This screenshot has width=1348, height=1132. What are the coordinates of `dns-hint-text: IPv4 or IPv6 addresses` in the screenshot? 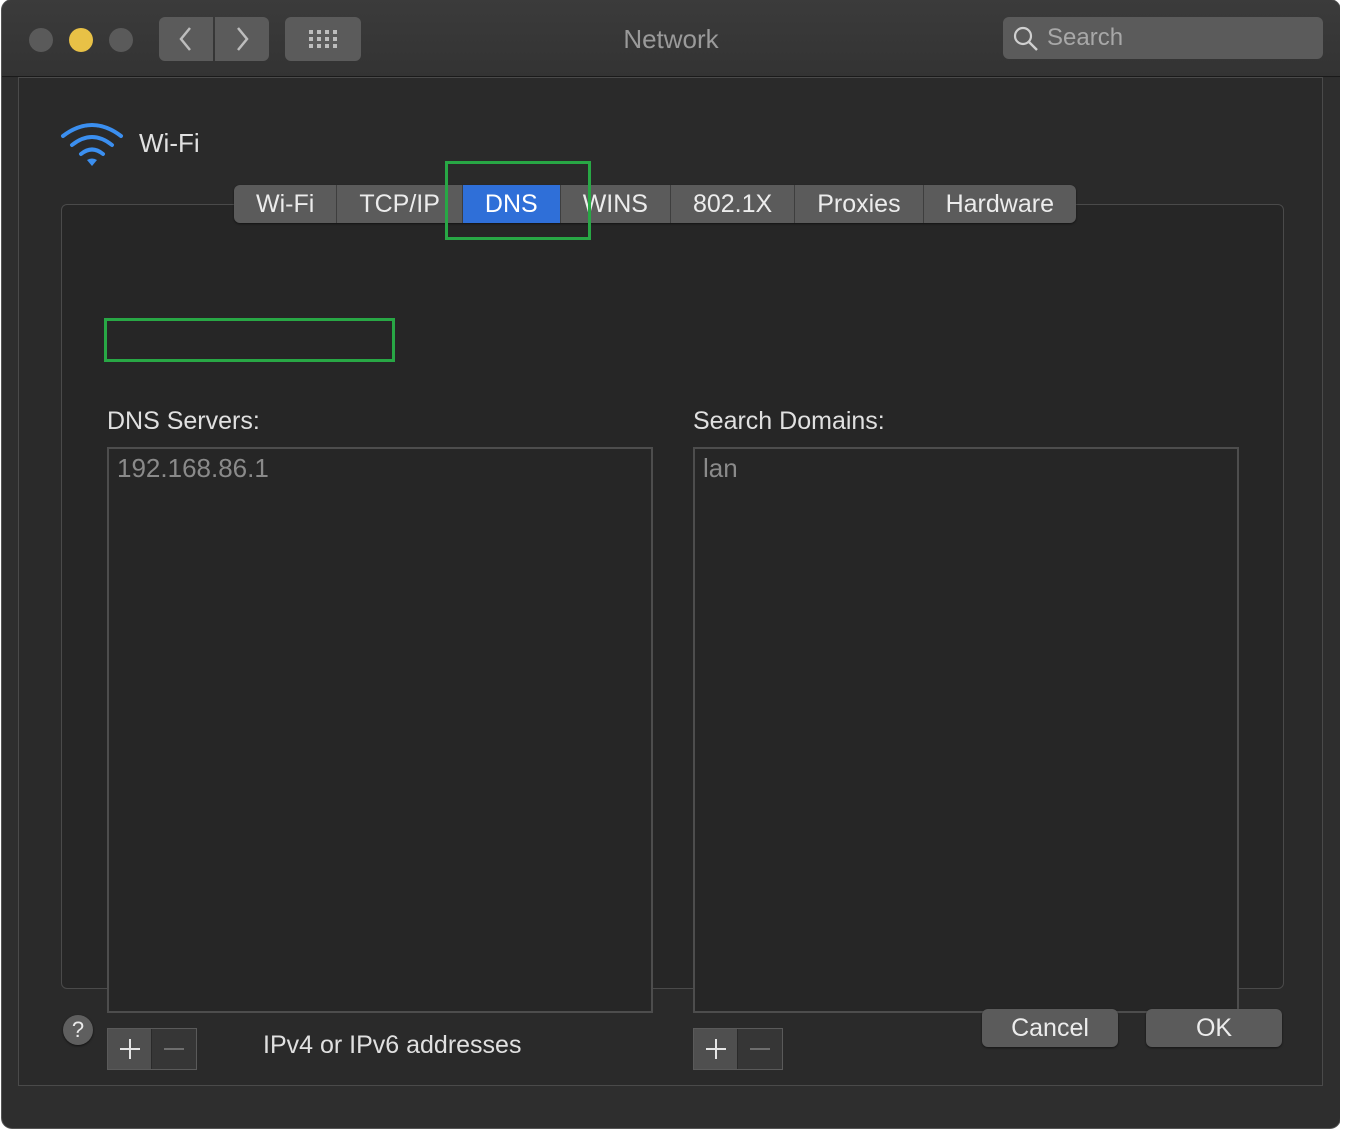 It's located at (392, 1045).